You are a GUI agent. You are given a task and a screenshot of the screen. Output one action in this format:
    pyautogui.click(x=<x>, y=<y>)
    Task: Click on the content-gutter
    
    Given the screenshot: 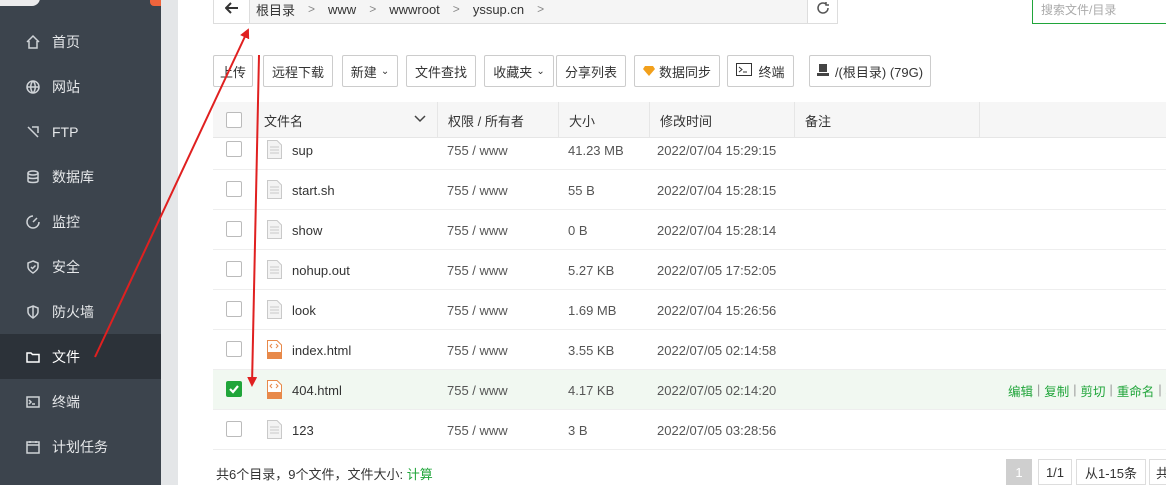 What is the action you would take?
    pyautogui.click(x=169, y=242)
    